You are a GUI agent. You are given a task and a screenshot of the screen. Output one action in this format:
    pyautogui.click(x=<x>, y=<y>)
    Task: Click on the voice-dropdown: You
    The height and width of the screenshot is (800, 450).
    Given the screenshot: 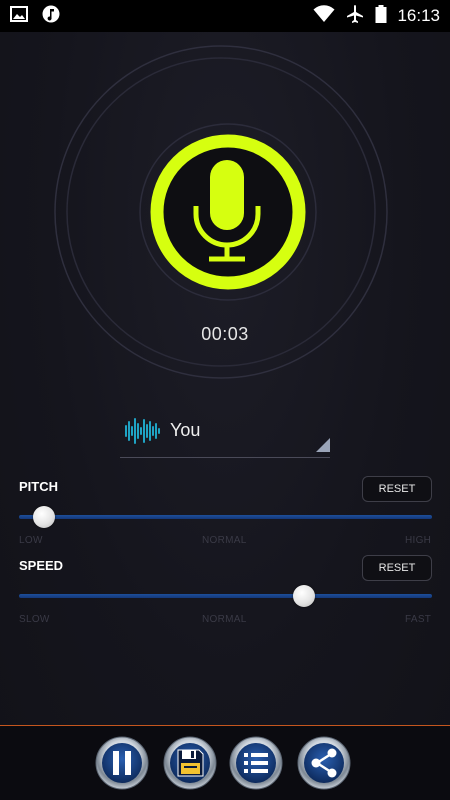 What is the action you would take?
    pyautogui.click(x=225, y=434)
    